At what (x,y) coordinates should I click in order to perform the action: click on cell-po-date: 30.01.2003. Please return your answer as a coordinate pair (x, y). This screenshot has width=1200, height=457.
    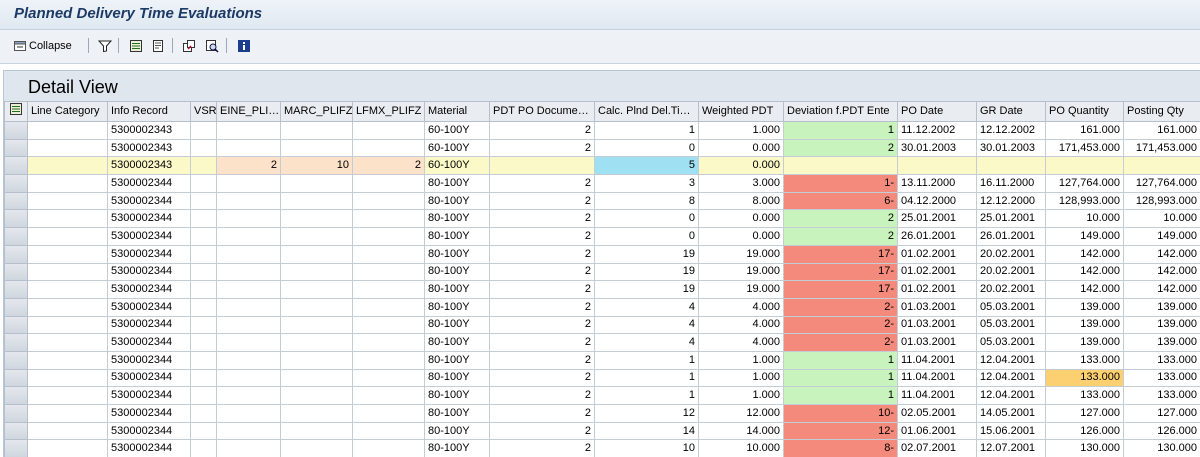
    Looking at the image, I should click on (937, 148).